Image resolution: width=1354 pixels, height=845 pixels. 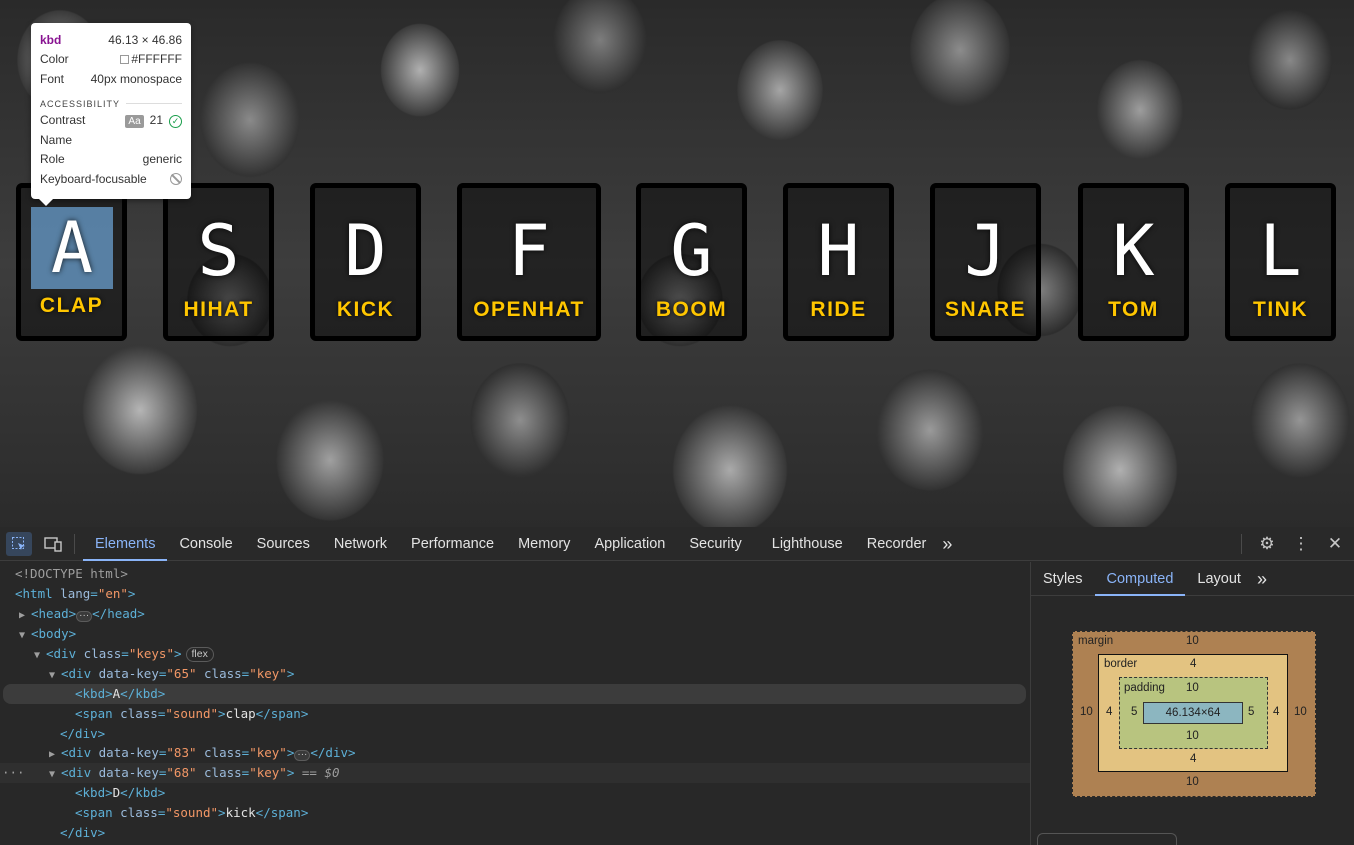 What do you see at coordinates (1241, 544) in the screenshot?
I see `toolbar-divider` at bounding box center [1241, 544].